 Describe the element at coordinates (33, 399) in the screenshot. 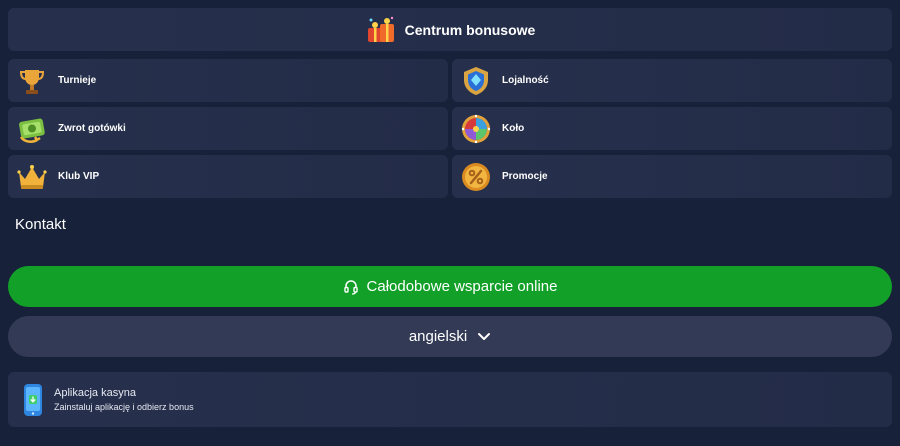

I see `phone-app-icon` at that location.